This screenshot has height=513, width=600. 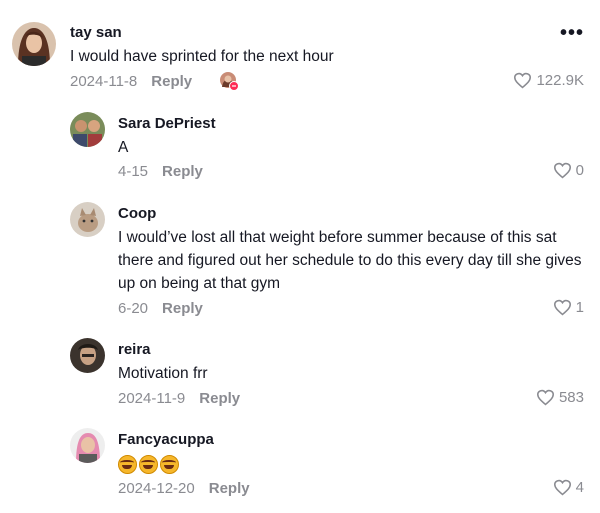 What do you see at coordinates (166, 440) in the screenshot?
I see `comment-username: Fancyacuppa` at bounding box center [166, 440].